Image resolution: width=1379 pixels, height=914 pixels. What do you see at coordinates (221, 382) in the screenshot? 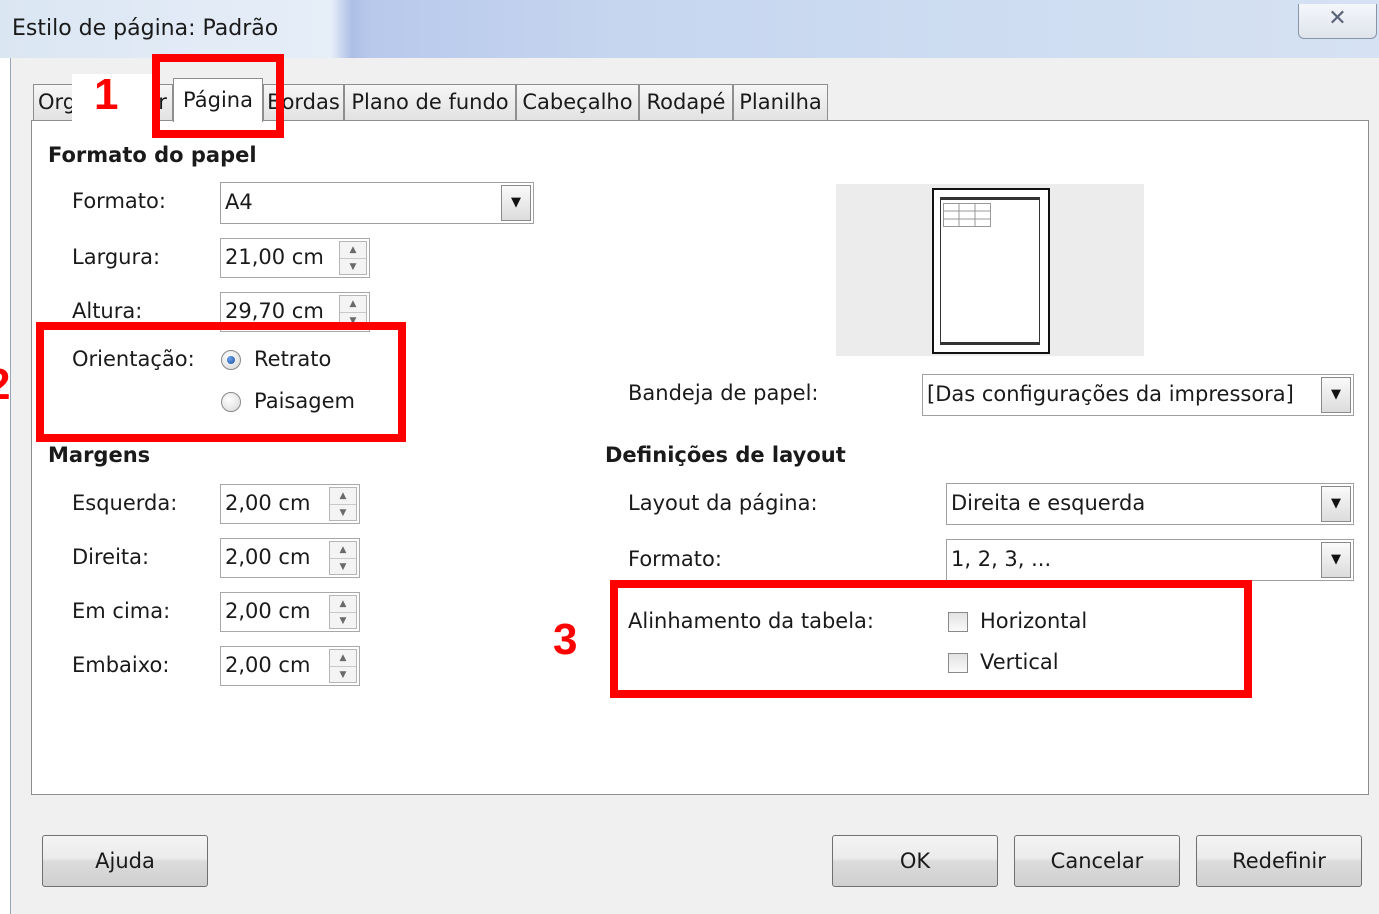
I see `annotation-box-orientation` at bounding box center [221, 382].